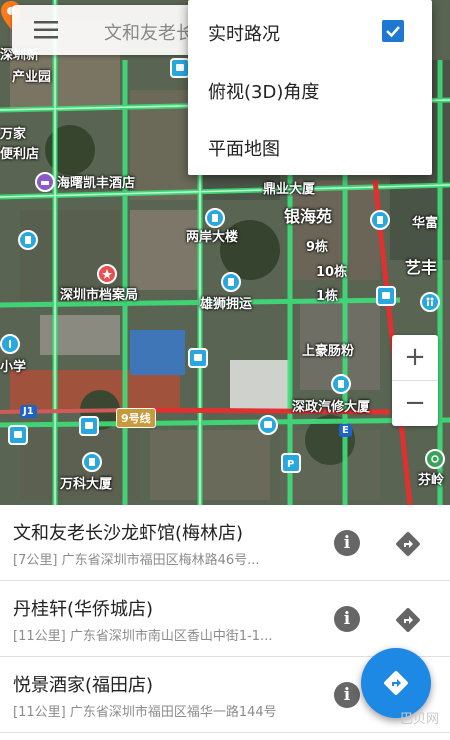 The image size is (450, 740). Describe the element at coordinates (435, 459) in the screenshot. I see `transfer-icon` at that location.